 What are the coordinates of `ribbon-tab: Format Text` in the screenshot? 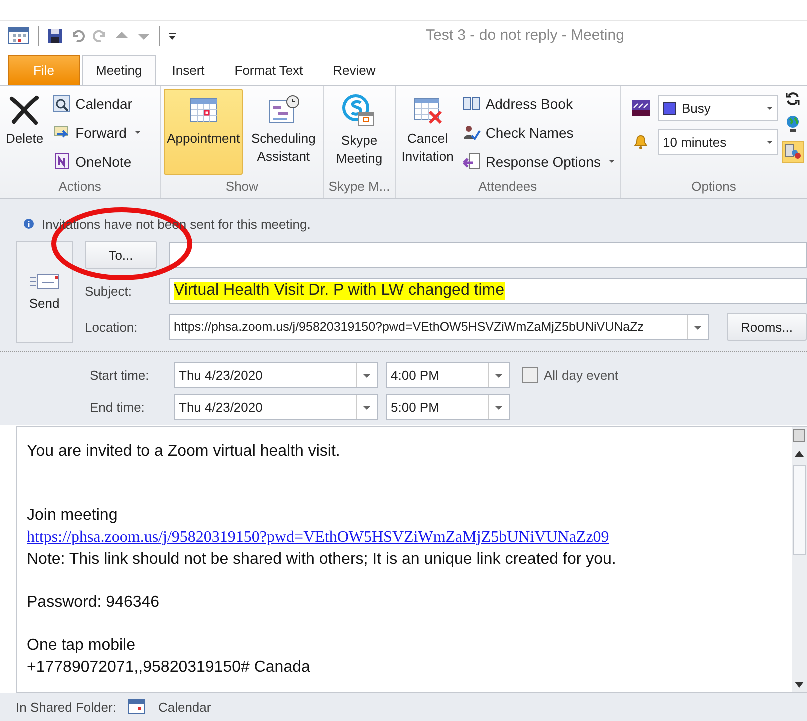 It's located at (269, 70).